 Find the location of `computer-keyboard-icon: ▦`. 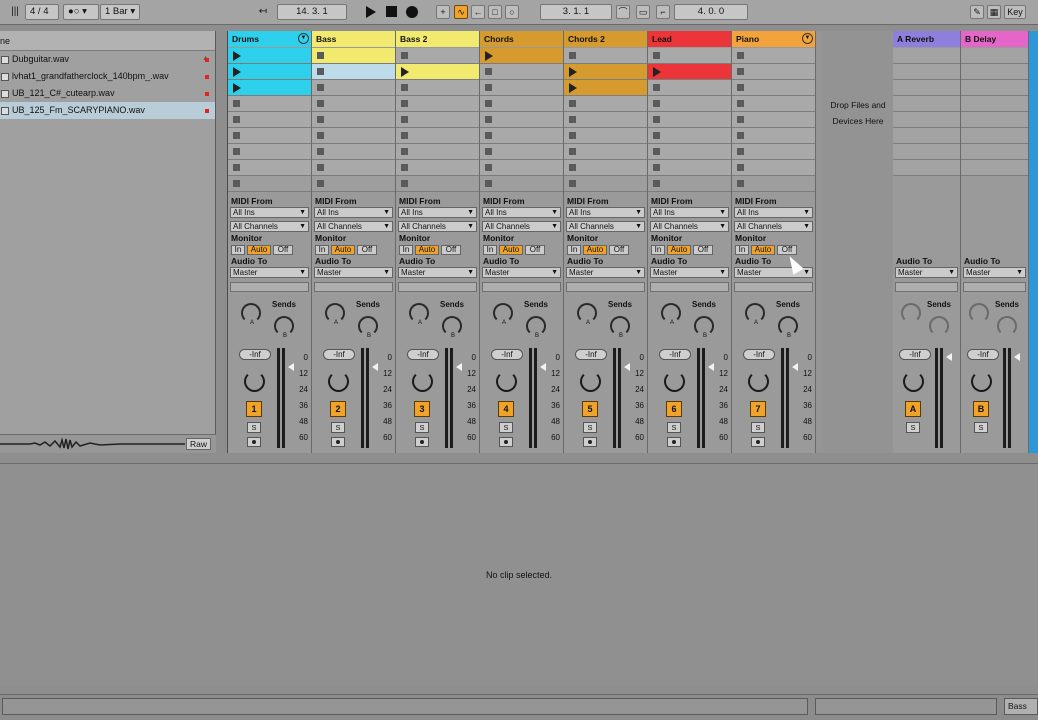

computer-keyboard-icon: ▦ is located at coordinates (994, 12).